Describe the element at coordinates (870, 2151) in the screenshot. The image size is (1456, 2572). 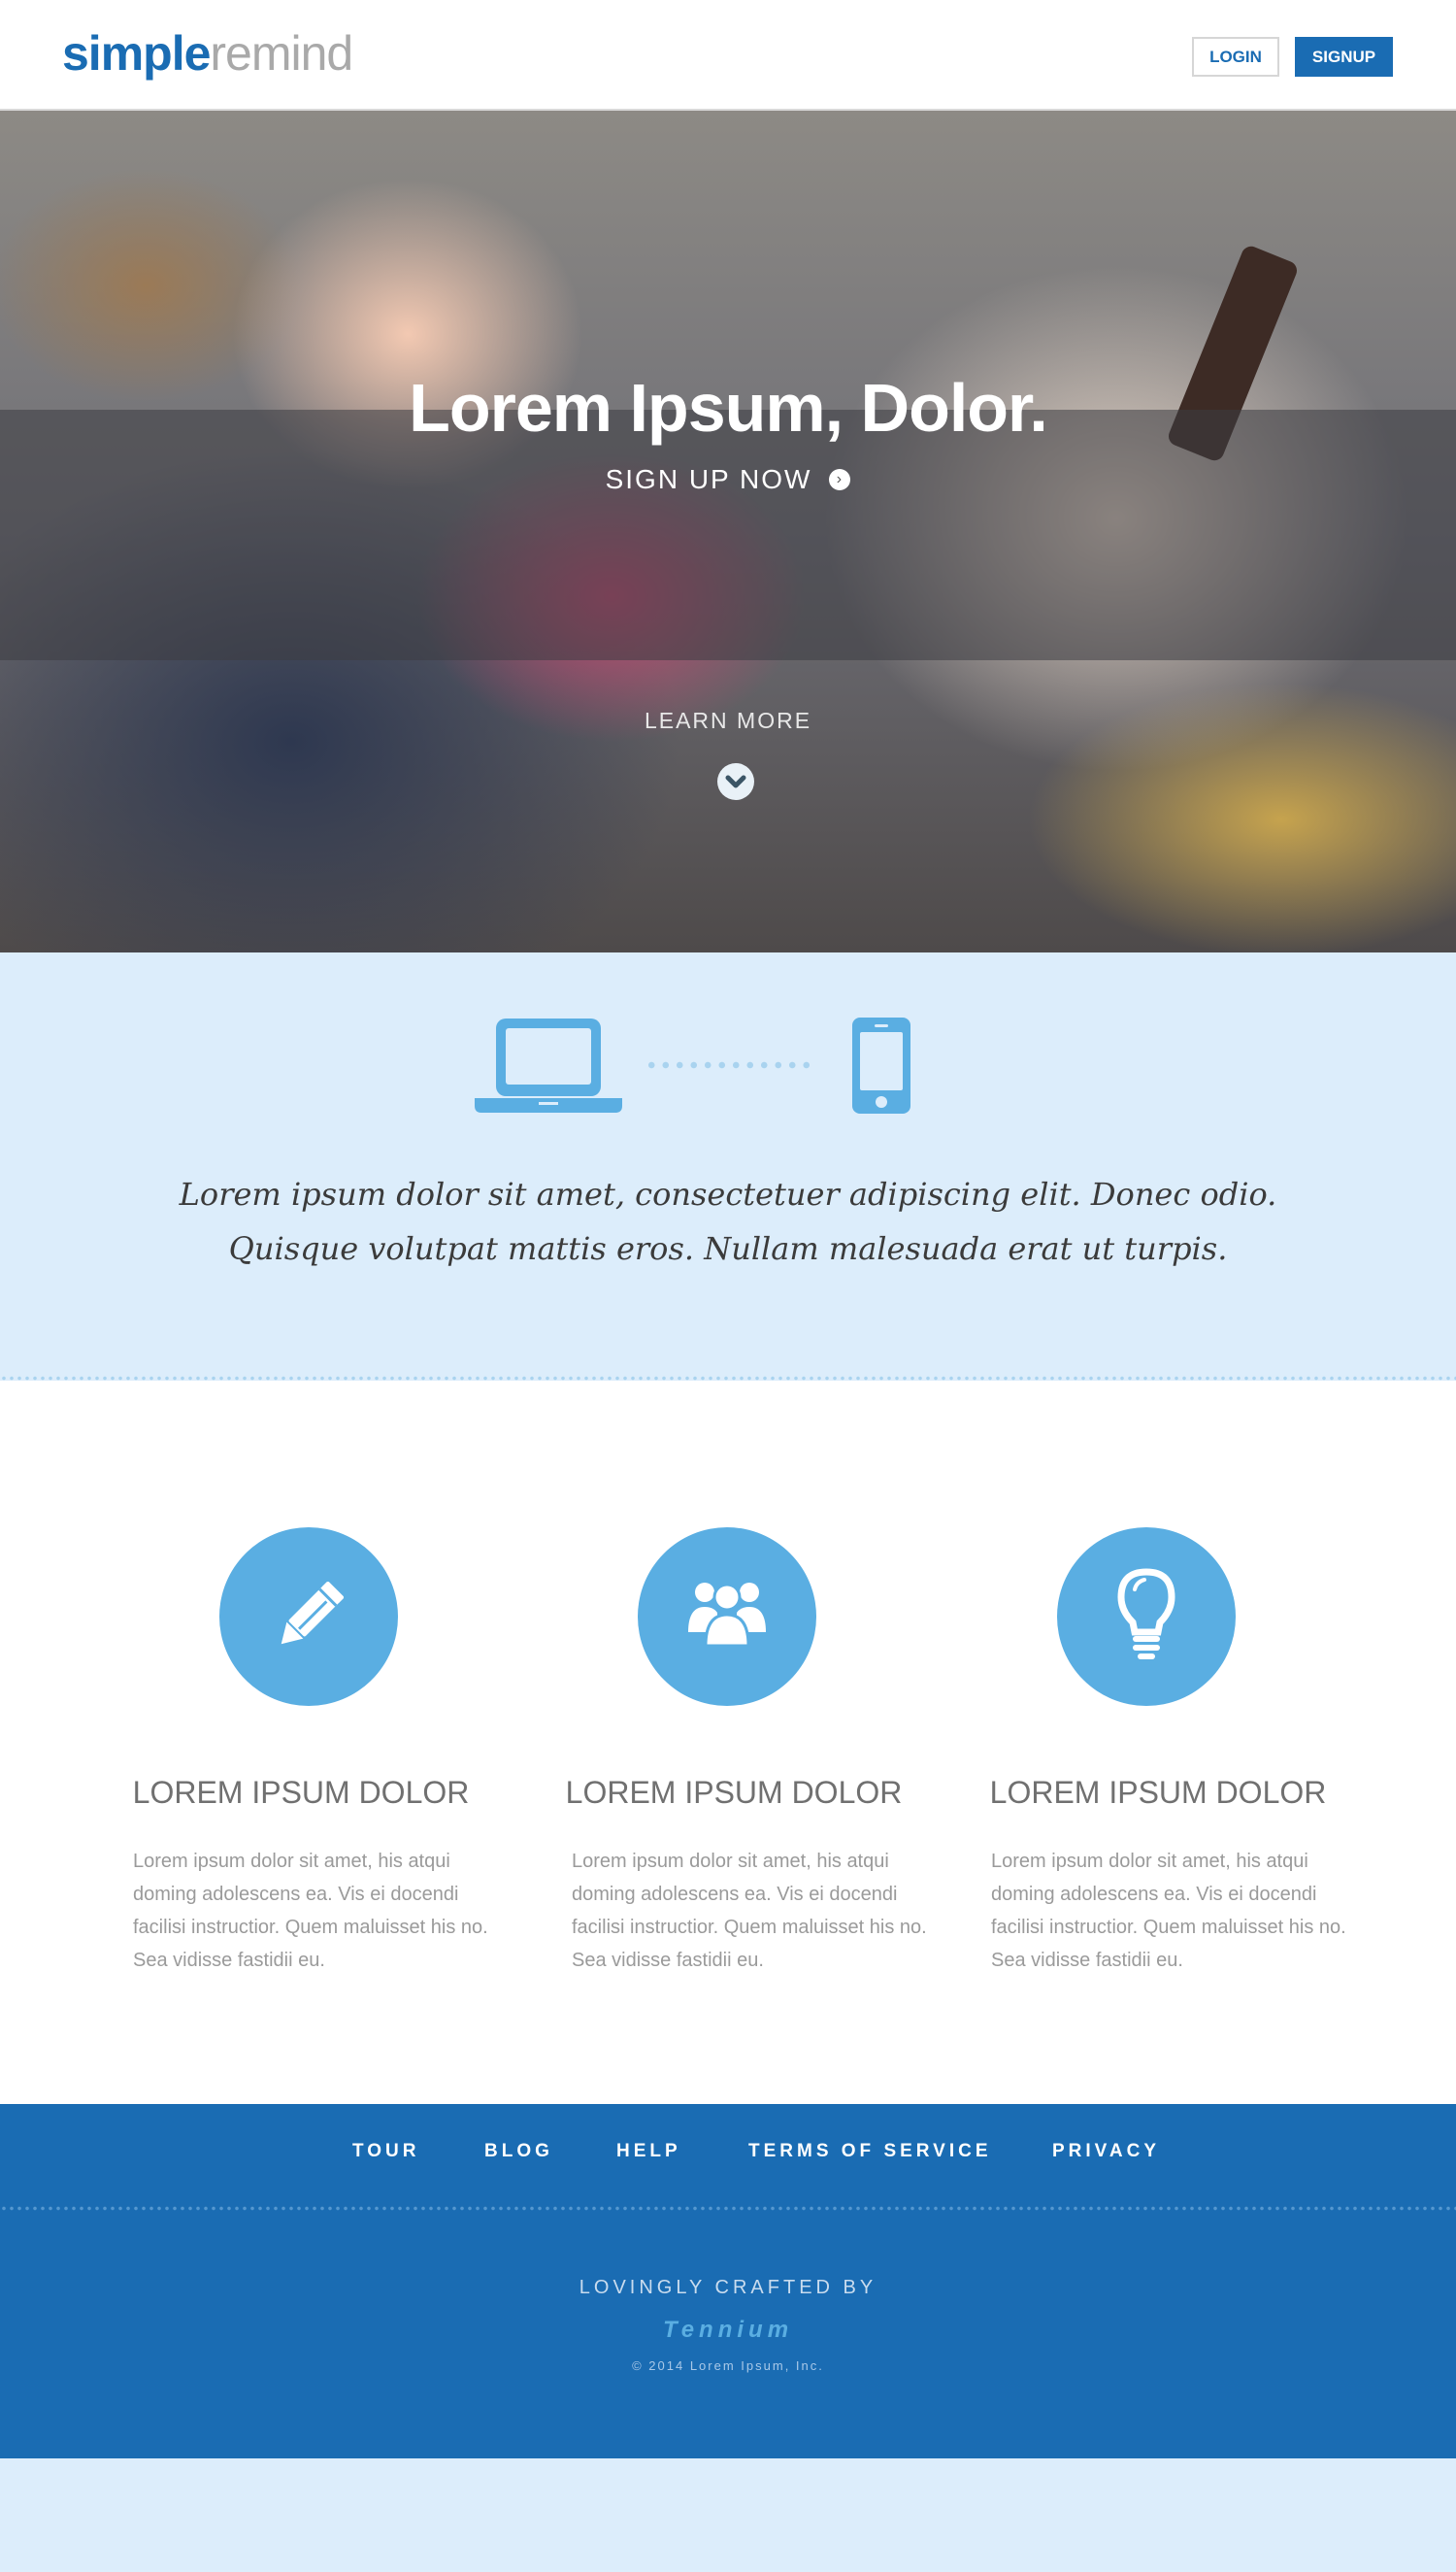
I see `footer-link-terms: TERMS OF SERVICE` at that location.